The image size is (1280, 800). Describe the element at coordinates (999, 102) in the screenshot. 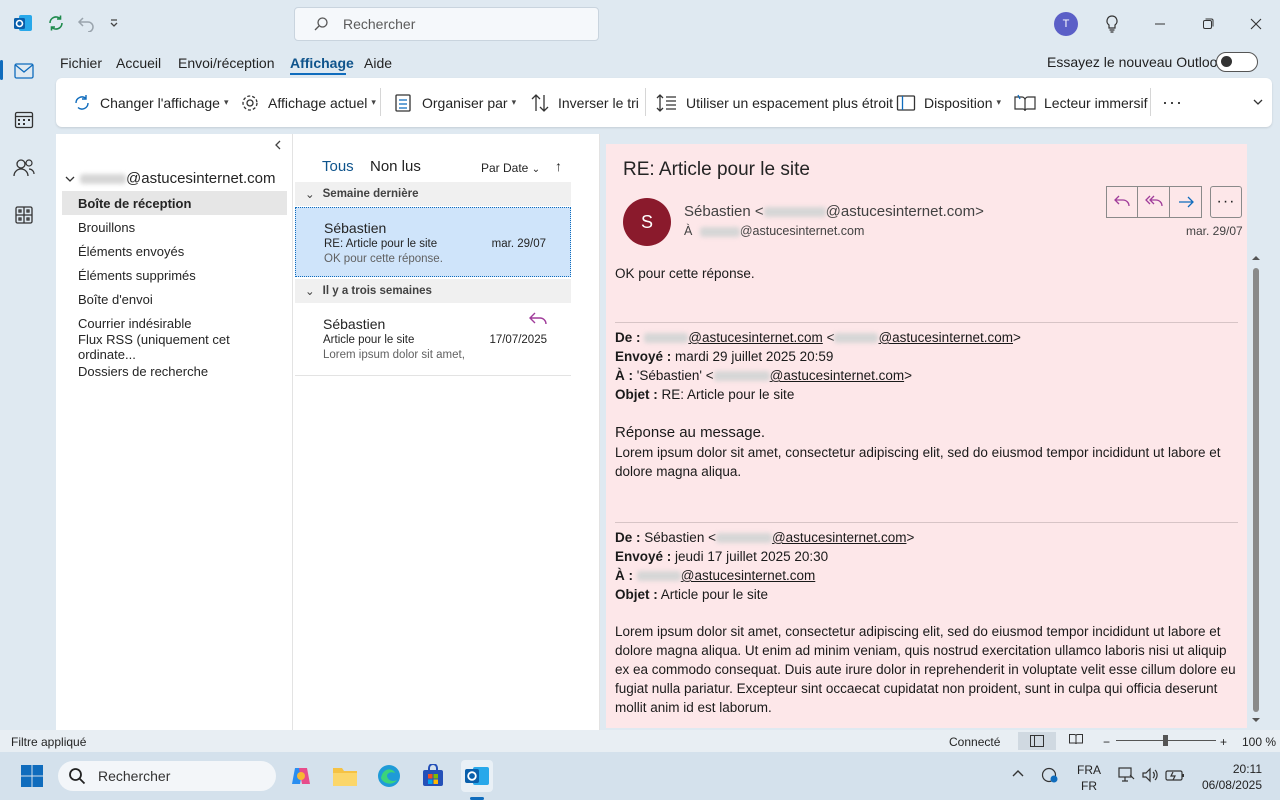

I see `chevron-down-icon: ▾` at that location.